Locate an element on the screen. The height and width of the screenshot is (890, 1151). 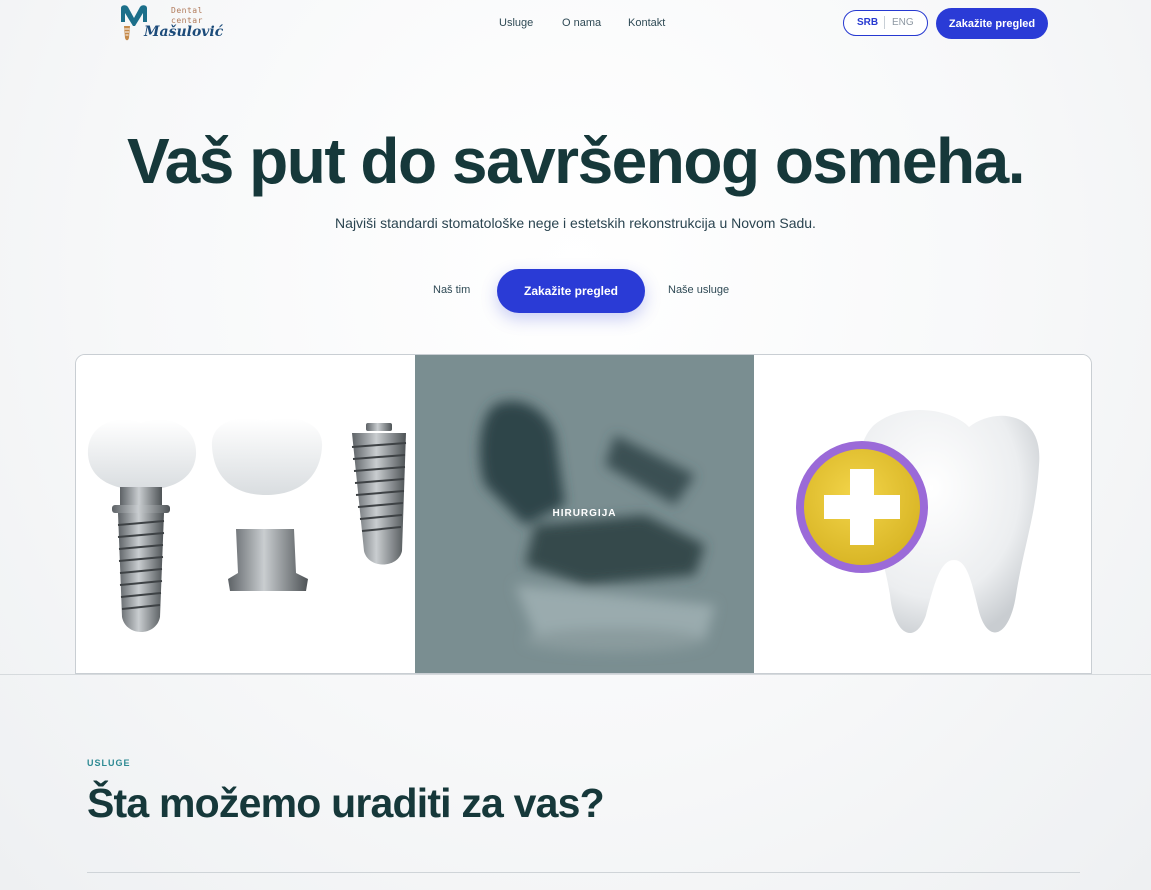
service-card-general is located at coordinates (922, 514).